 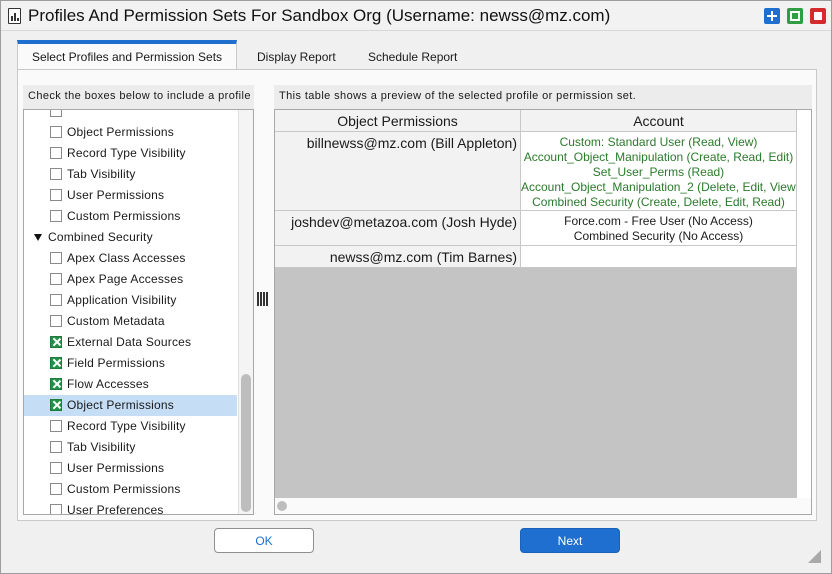 I want to click on tree-item: Flow Accesses, so click(x=130, y=384).